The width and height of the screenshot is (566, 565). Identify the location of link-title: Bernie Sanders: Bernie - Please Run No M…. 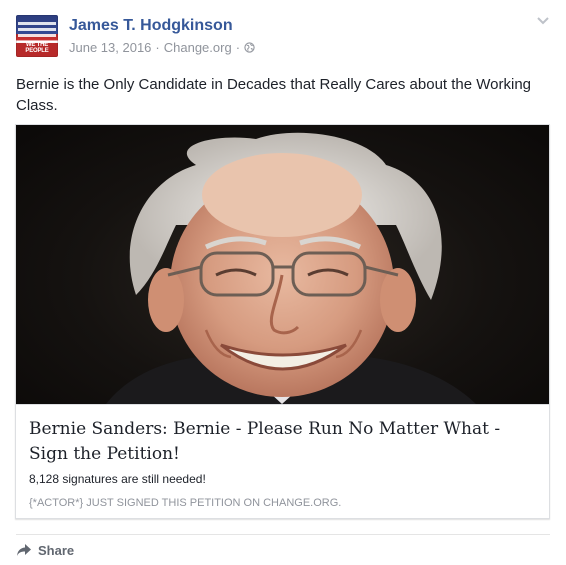
(281, 442).